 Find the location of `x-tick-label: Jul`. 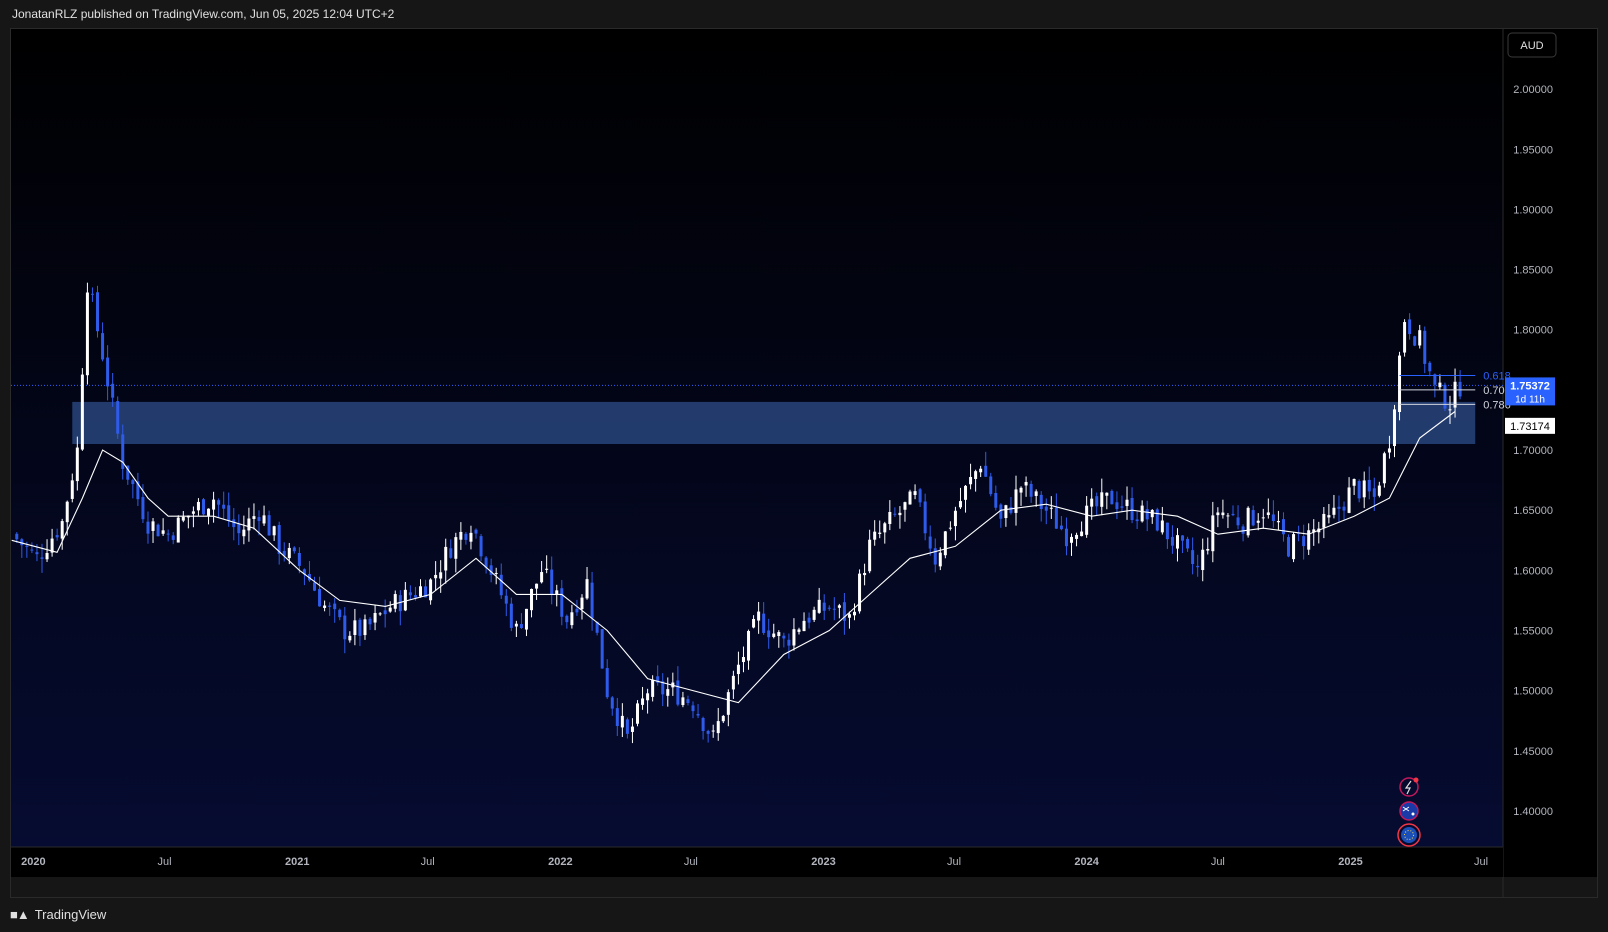

x-tick-label: Jul is located at coordinates (428, 862).